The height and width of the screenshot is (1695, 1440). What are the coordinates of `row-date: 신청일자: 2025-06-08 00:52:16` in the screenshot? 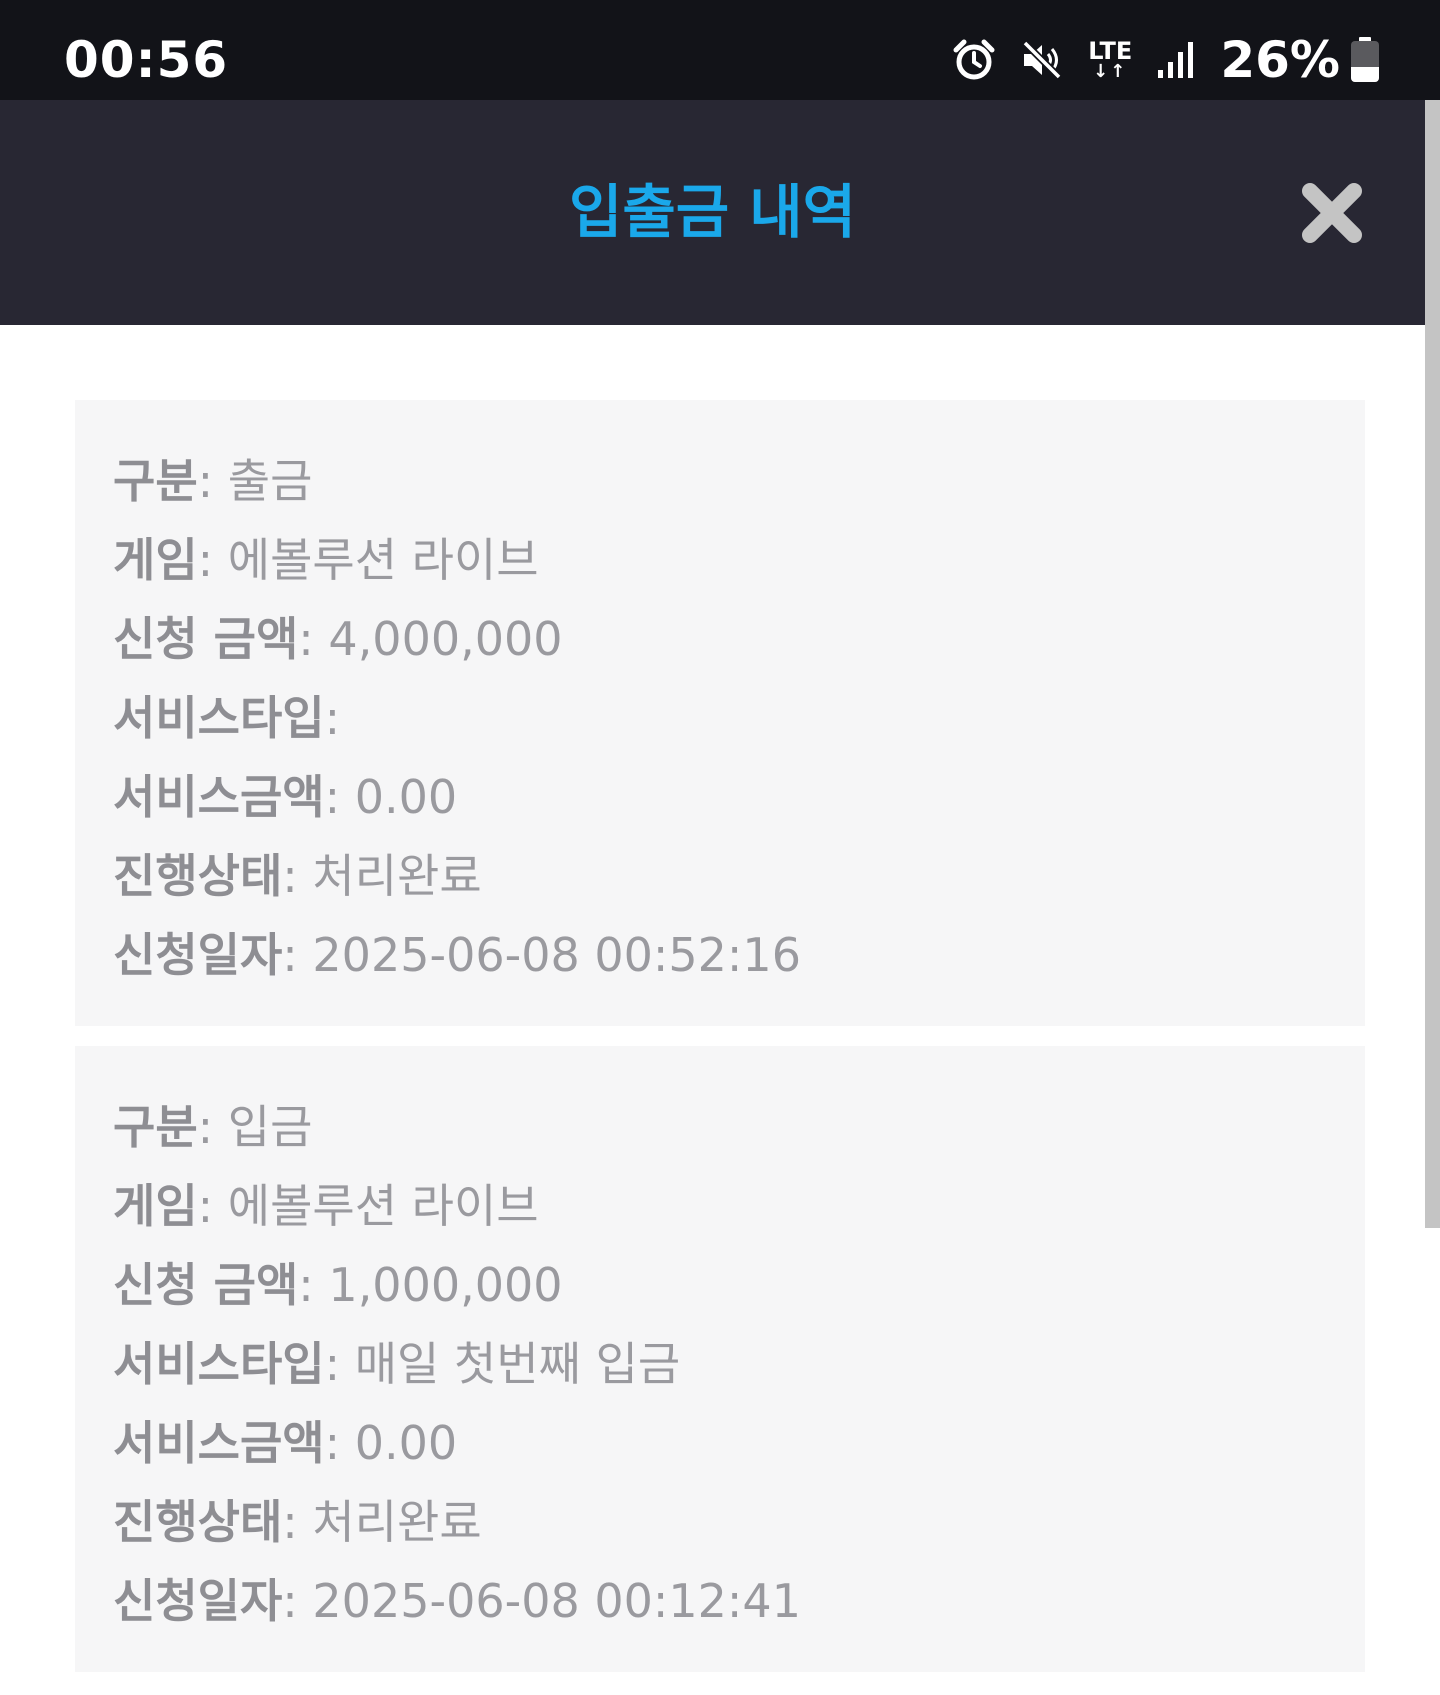 It's located at (739, 955).